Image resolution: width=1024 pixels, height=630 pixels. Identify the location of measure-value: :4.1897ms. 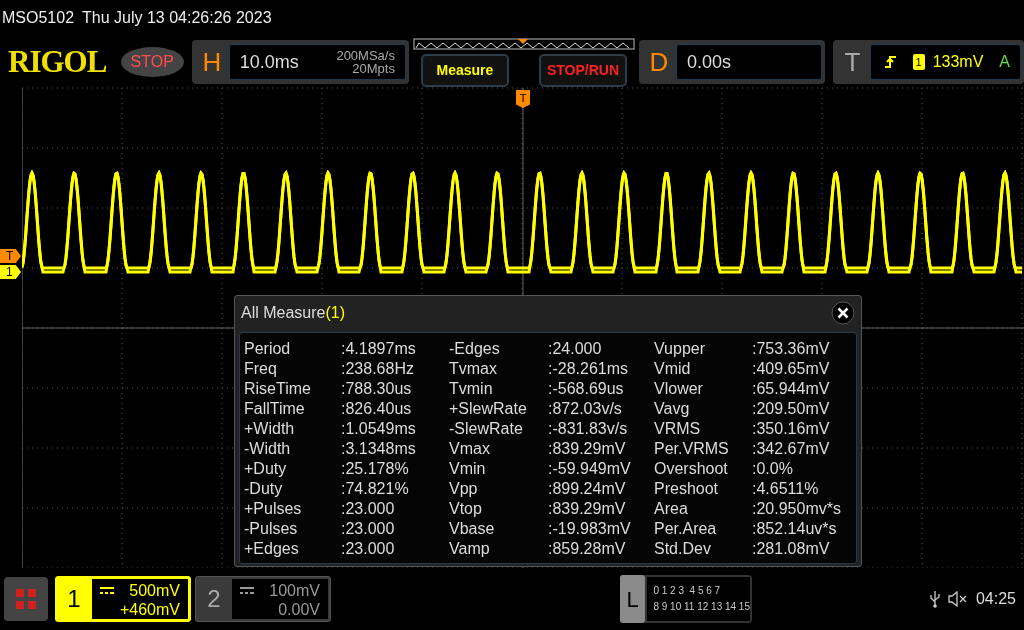
(379, 349).